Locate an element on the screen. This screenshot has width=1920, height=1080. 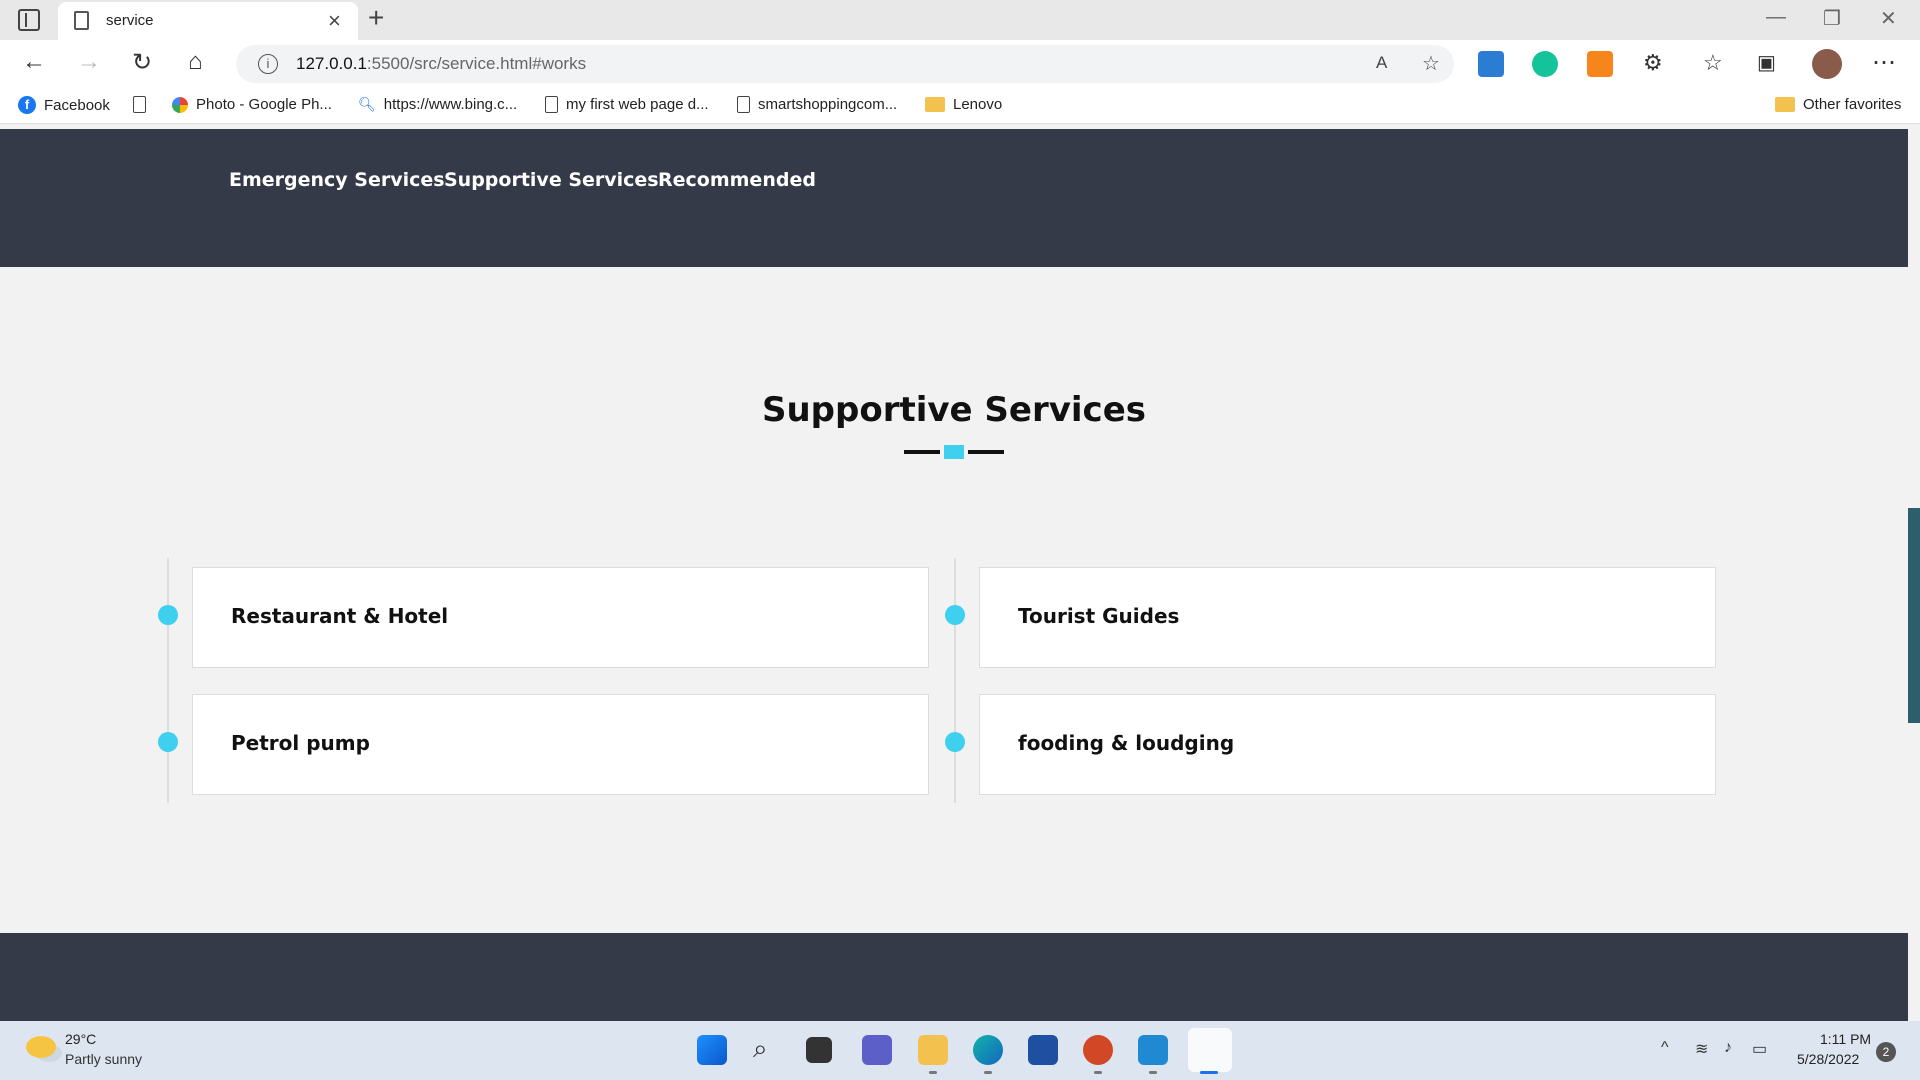
tab-strip: service × + — ❐ ✕ is located at coordinates (960, 20).